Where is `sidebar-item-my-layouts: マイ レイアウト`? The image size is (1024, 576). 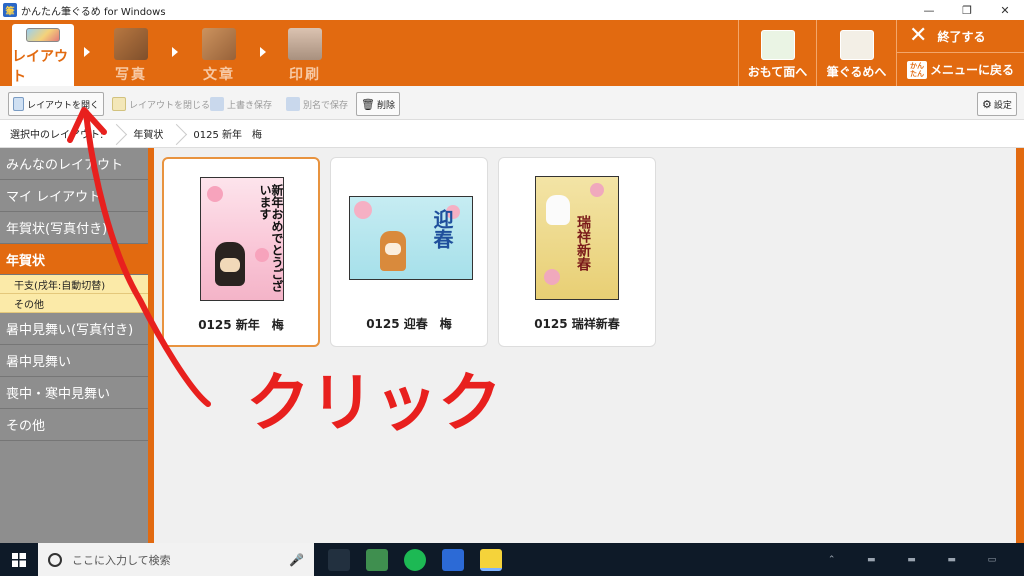 sidebar-item-my-layouts: マイ レイアウト is located at coordinates (74, 196).